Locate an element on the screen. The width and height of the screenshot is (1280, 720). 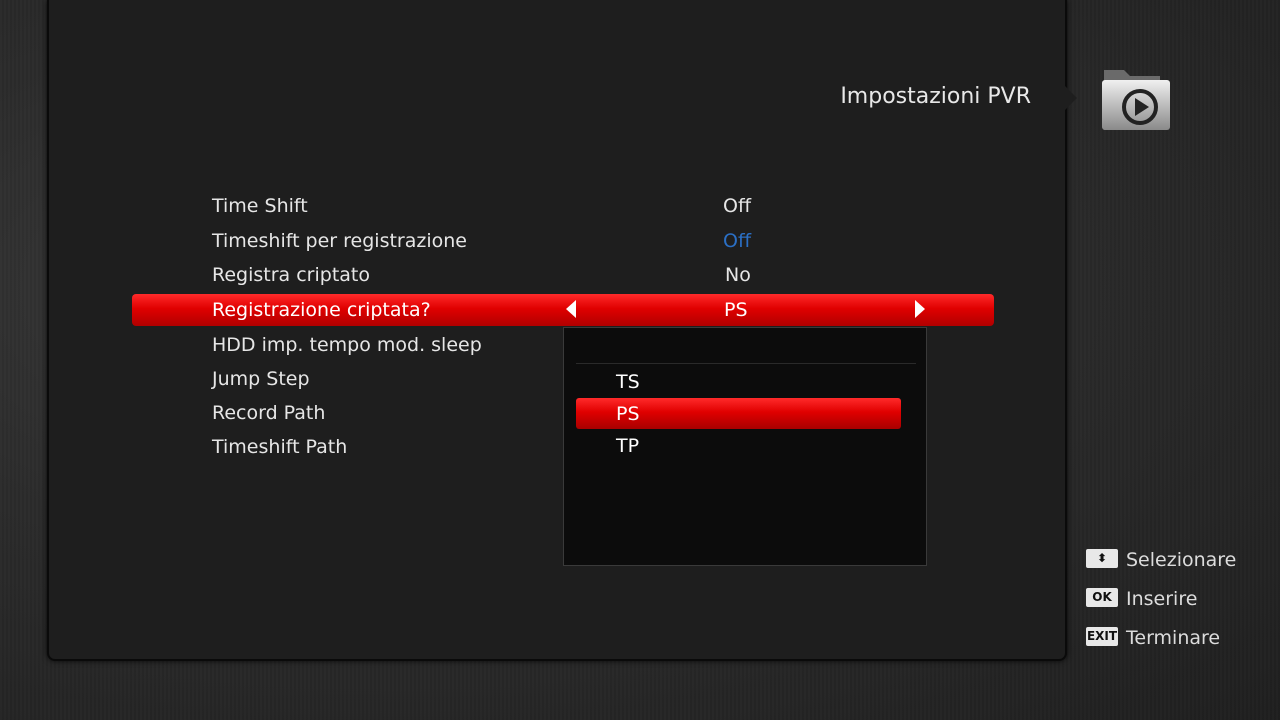
dropdown-option-tp: TP is located at coordinates (627, 446).